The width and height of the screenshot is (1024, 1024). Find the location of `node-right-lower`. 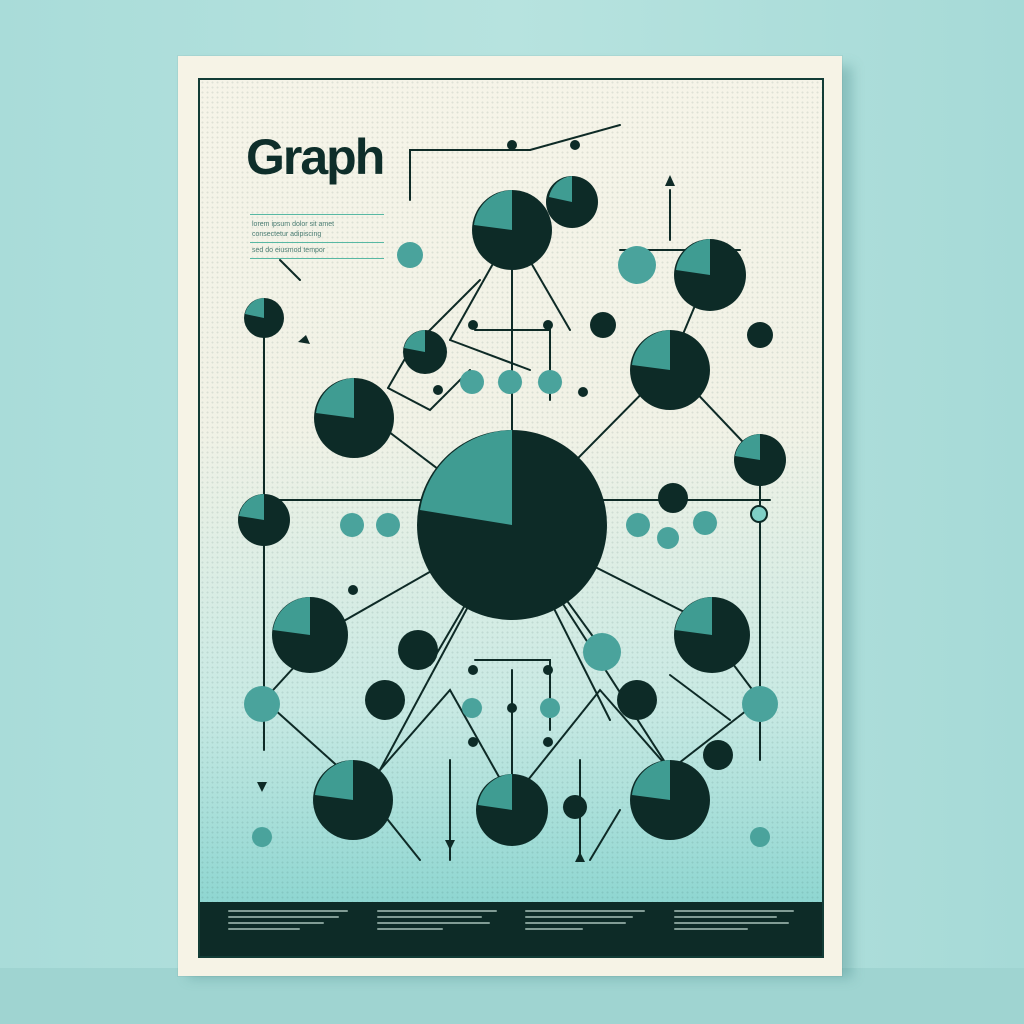

node-right-lower is located at coordinates (712, 635).